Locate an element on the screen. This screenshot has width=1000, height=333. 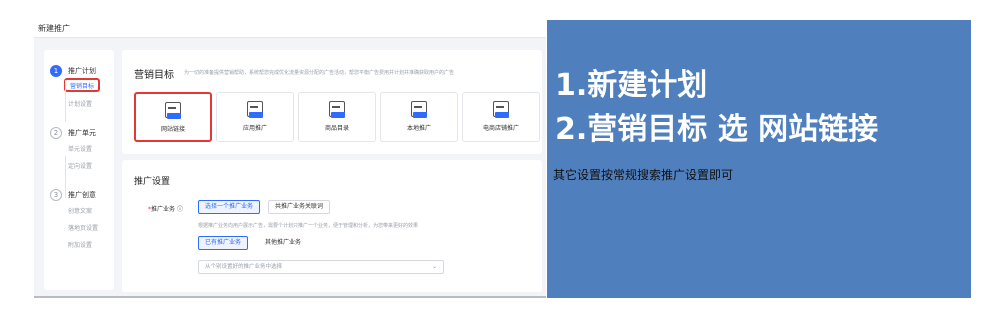
step-label: 推广计划 is located at coordinates (82, 71).